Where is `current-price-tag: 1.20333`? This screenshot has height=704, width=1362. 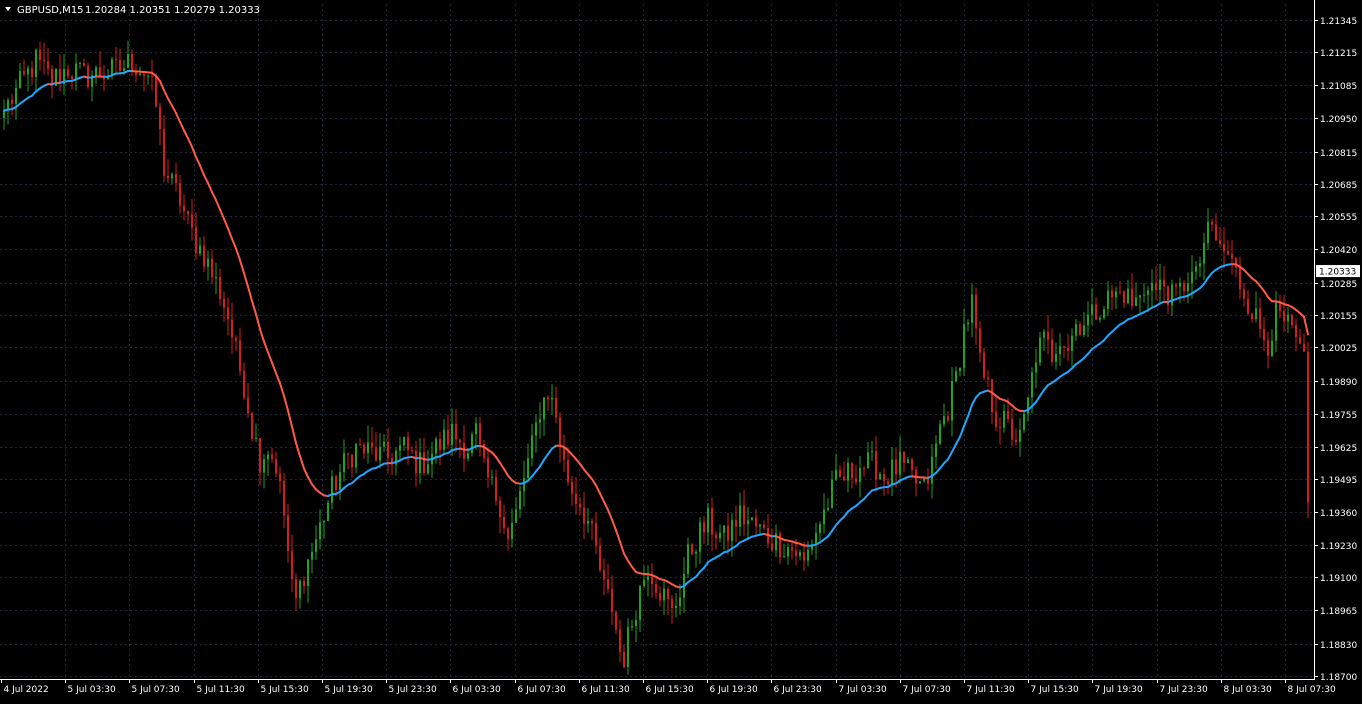 current-price-tag: 1.20333 is located at coordinates (1338, 271).